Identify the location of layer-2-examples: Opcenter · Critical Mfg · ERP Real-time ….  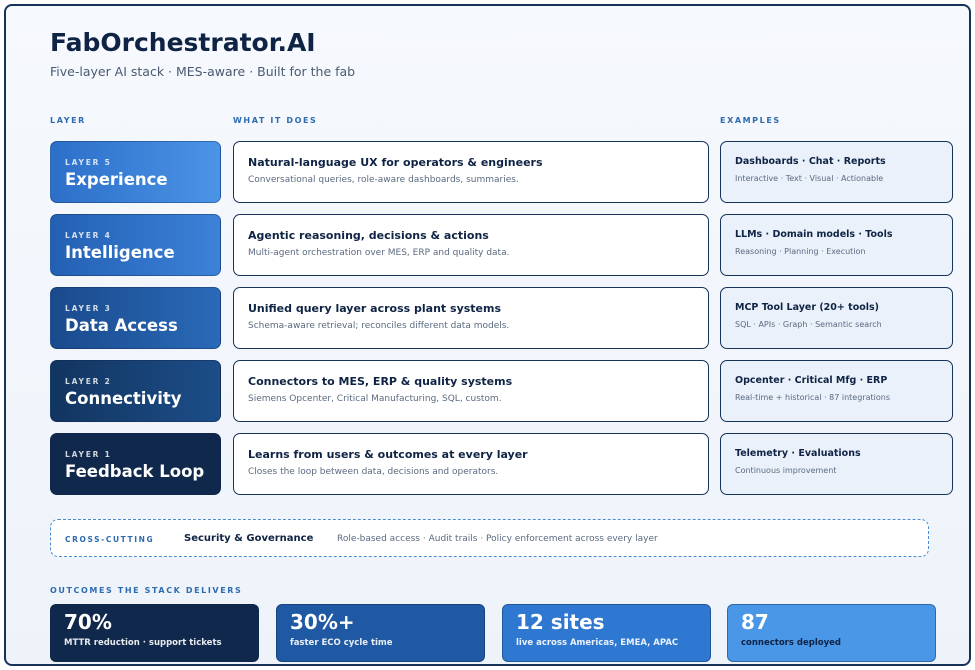
(836, 391).